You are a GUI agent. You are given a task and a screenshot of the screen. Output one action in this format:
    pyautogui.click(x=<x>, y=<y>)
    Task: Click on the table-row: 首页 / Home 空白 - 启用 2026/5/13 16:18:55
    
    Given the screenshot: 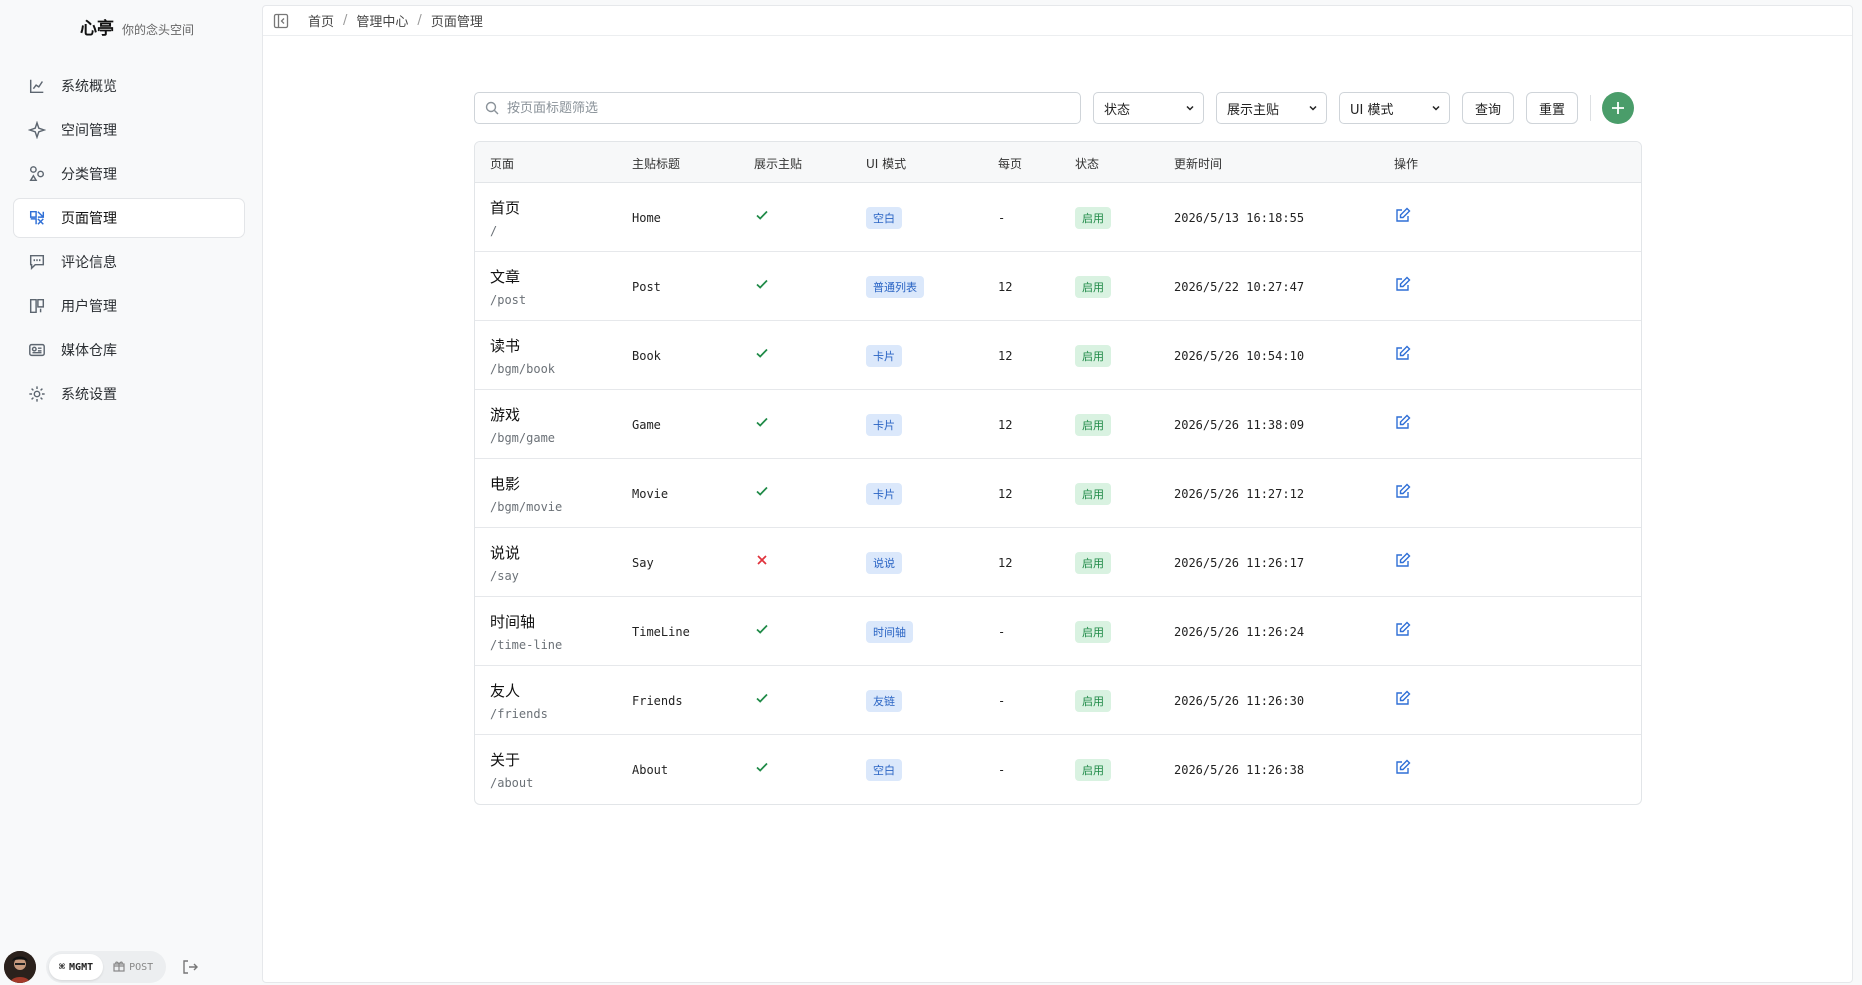 What is the action you would take?
    pyautogui.click(x=1058, y=217)
    